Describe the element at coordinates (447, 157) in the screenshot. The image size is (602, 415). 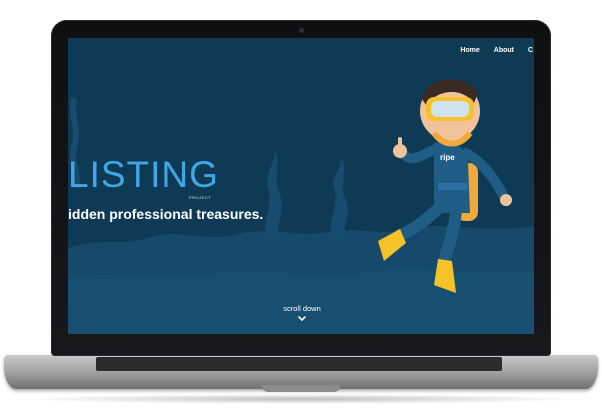
I see `diver-chest-label: ripe` at that location.